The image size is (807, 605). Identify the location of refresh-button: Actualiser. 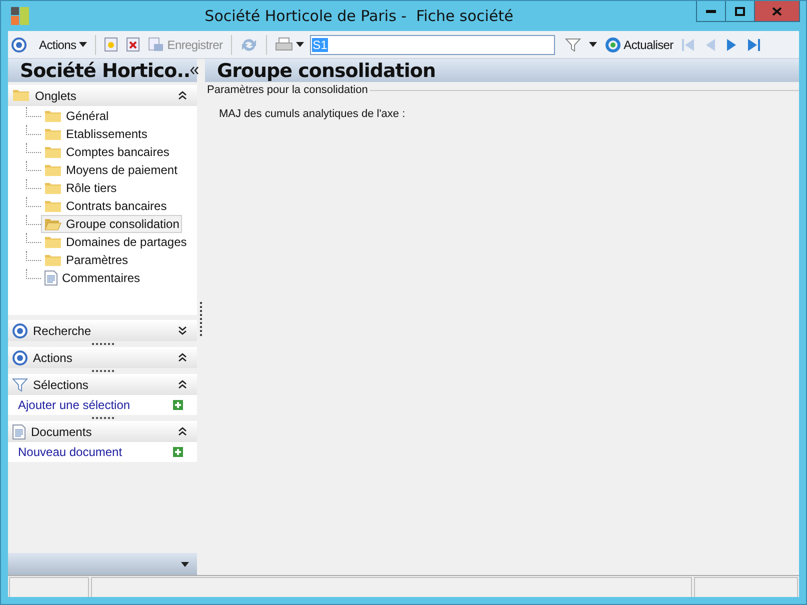
(639, 45).